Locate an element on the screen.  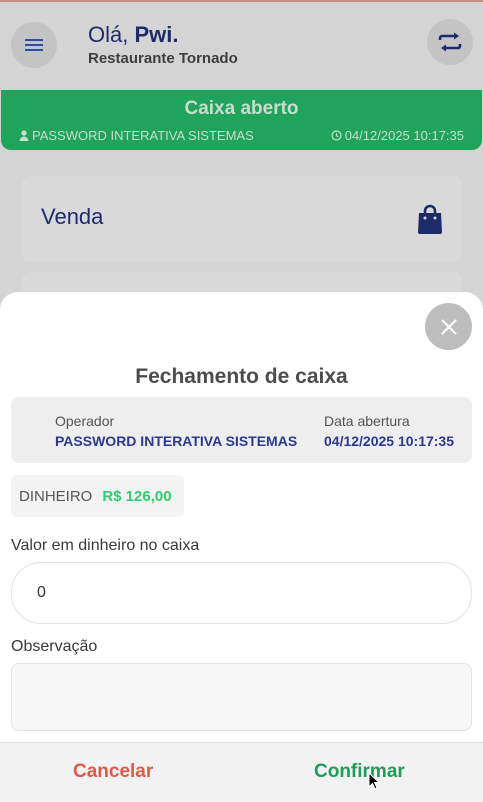
greeting-prefix: Olá, is located at coordinates (111, 34).